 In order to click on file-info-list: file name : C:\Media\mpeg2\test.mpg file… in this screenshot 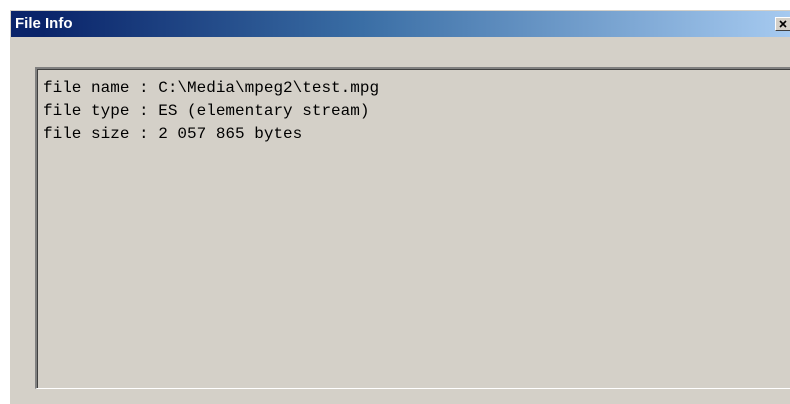, I will do `click(211, 111)`.